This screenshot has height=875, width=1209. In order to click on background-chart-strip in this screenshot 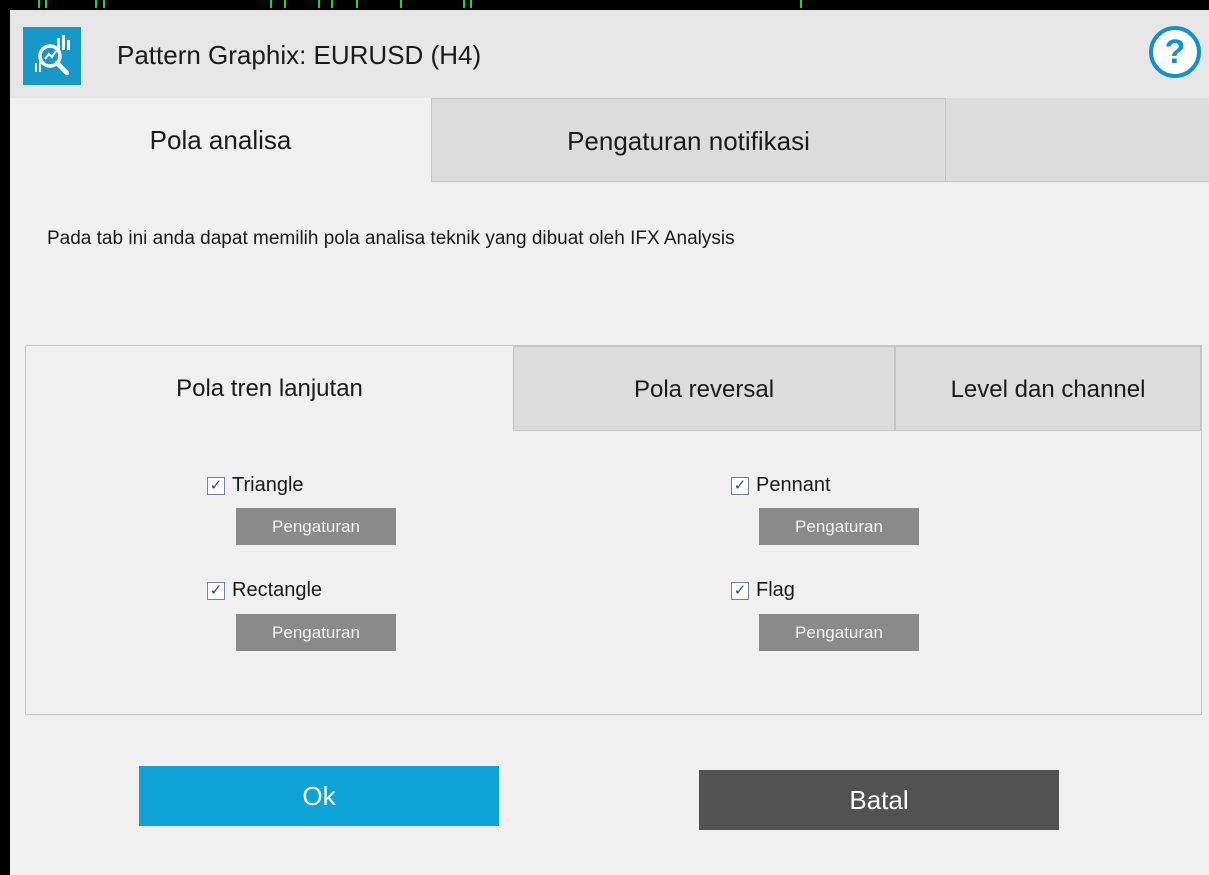, I will do `click(604, 5)`.